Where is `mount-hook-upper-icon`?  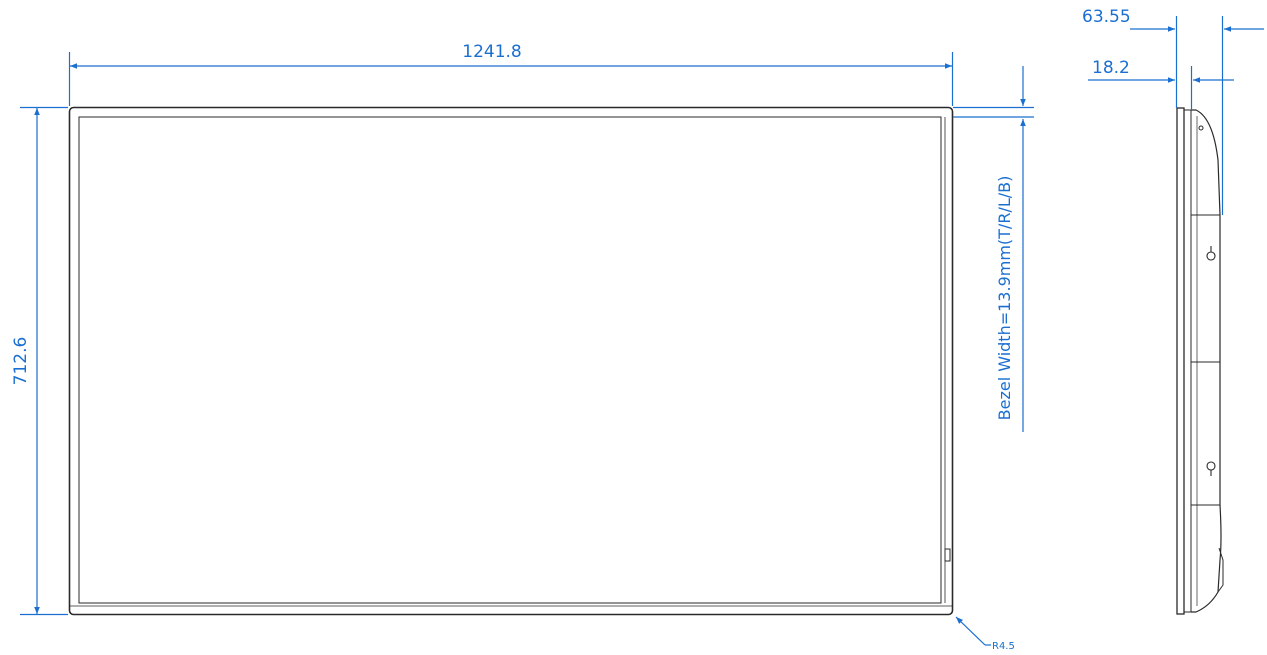
mount-hook-upper-icon is located at coordinates (1211, 253).